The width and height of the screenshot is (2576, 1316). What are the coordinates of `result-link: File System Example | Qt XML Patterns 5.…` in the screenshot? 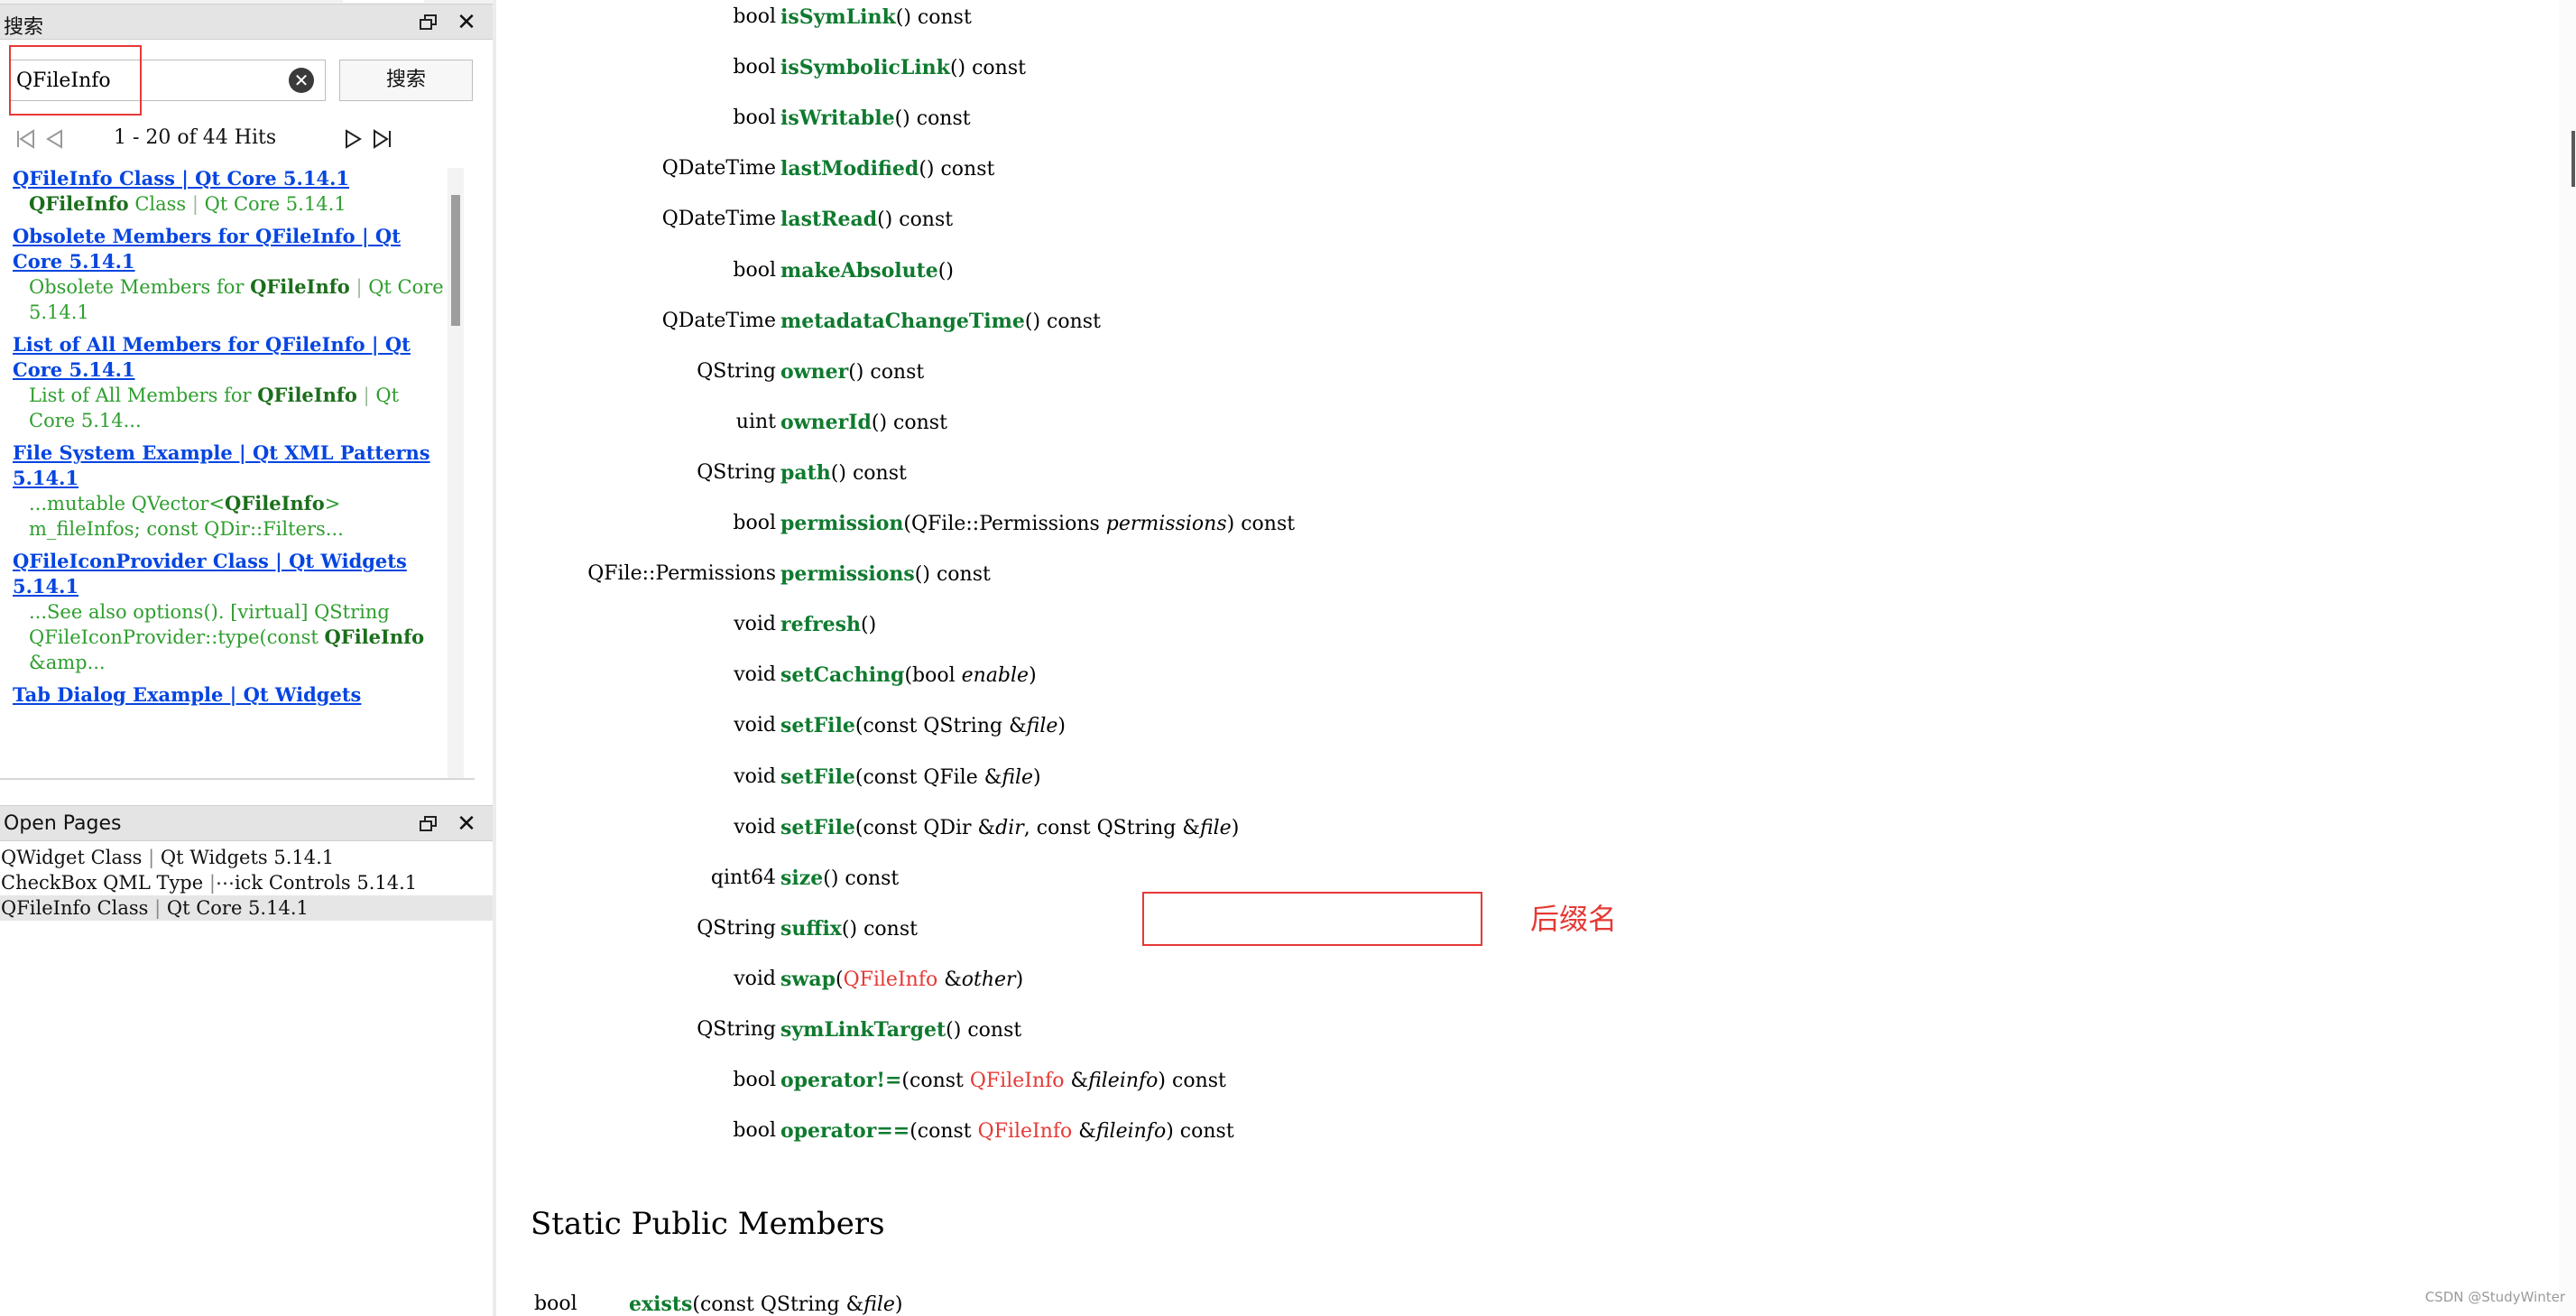 It's located at (229, 465).